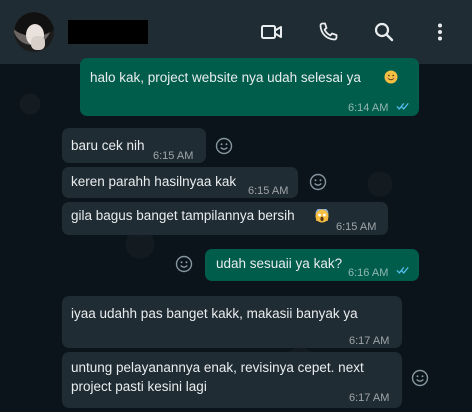 The image size is (472, 412). Describe the element at coordinates (322, 216) in the screenshot. I see `screaming-face-emoji` at that location.